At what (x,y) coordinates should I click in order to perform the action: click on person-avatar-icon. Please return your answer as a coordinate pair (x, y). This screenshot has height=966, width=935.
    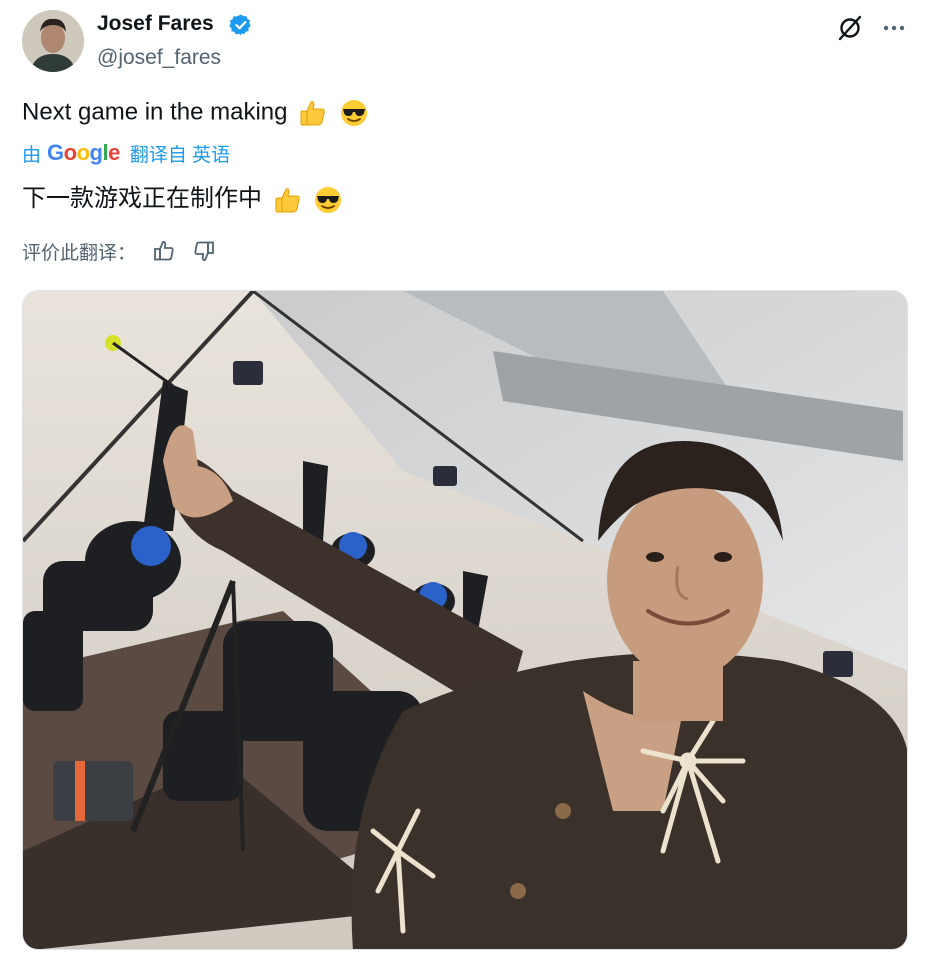
    Looking at the image, I should click on (53, 41).